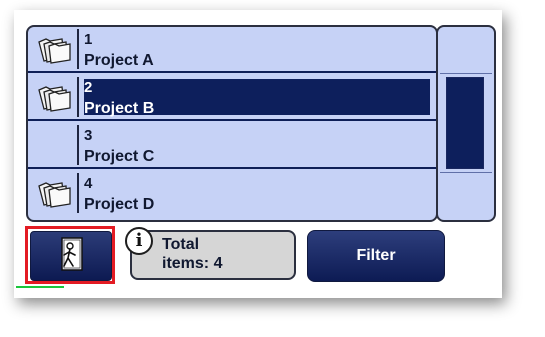  Describe the element at coordinates (119, 108) in the screenshot. I see `item-name: Project B` at that location.